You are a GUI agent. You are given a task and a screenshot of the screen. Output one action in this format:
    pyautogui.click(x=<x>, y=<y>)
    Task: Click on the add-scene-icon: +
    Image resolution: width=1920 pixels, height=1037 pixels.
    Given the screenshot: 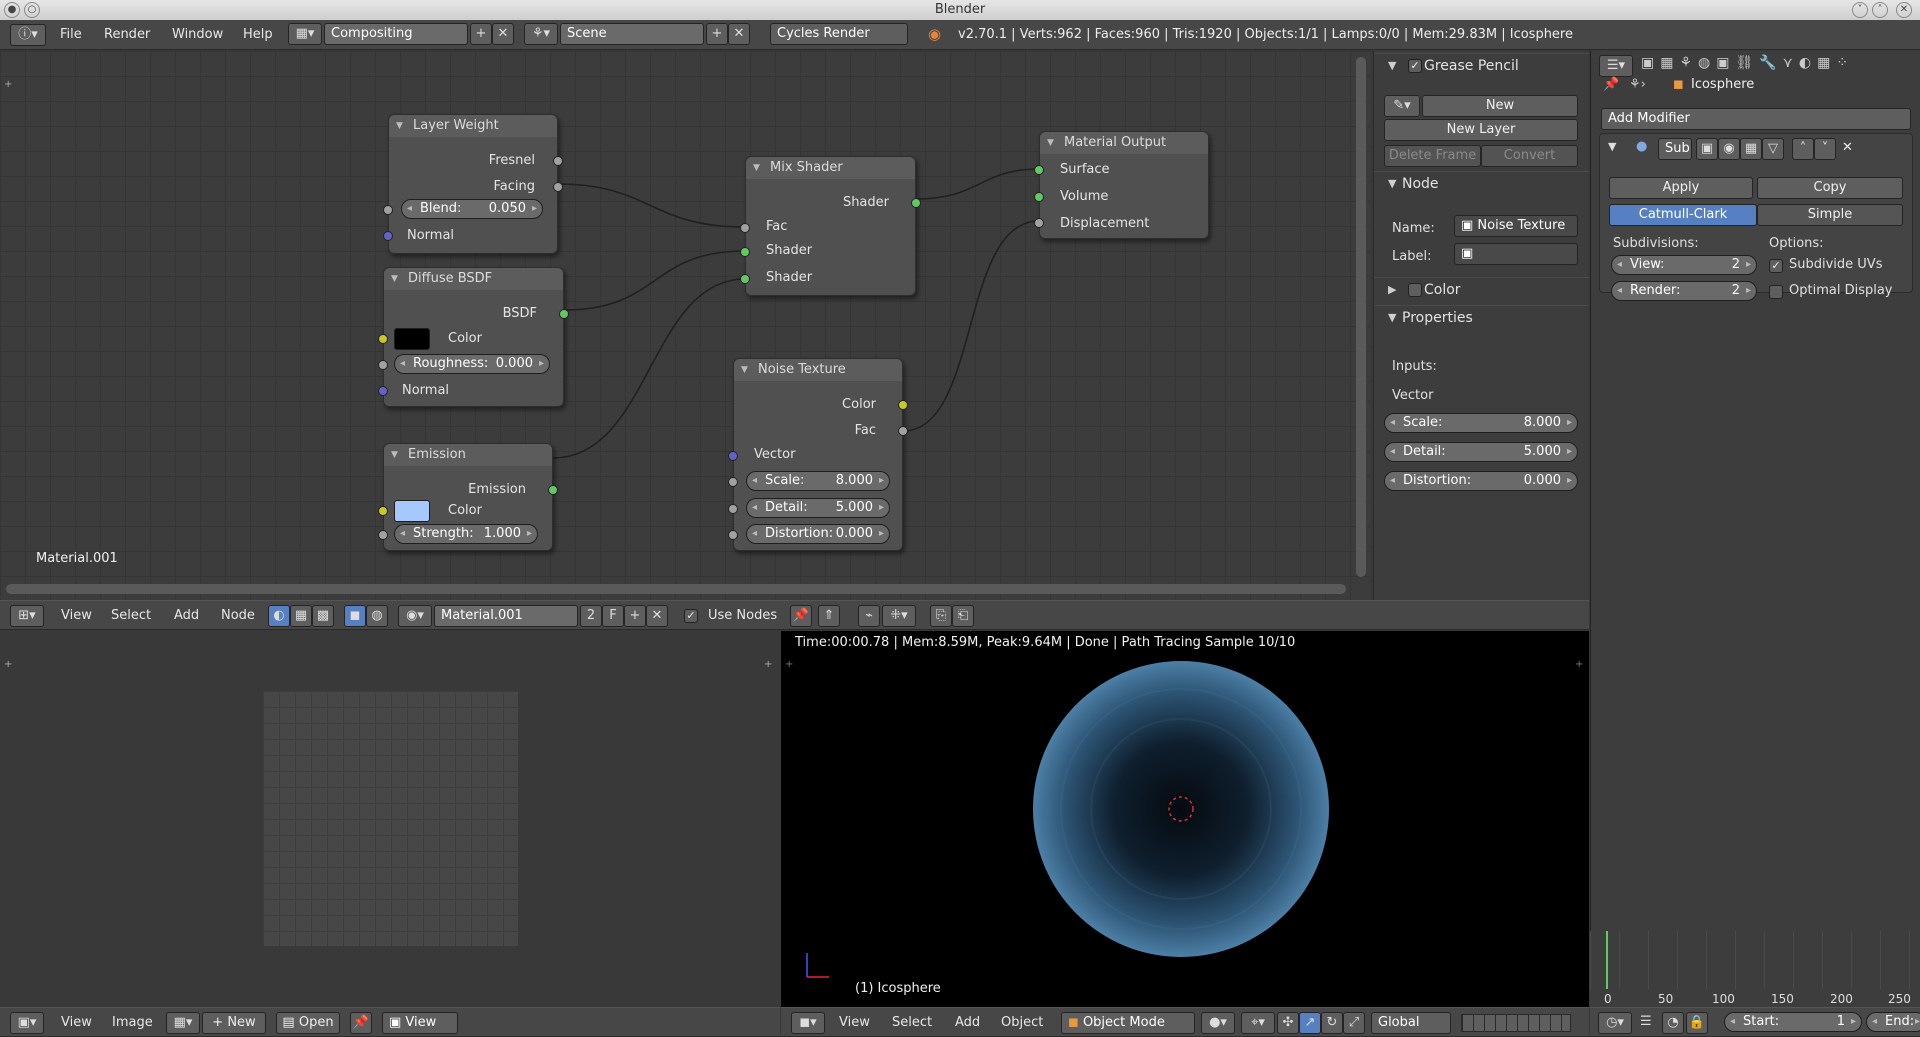 What is the action you would take?
    pyautogui.click(x=717, y=34)
    